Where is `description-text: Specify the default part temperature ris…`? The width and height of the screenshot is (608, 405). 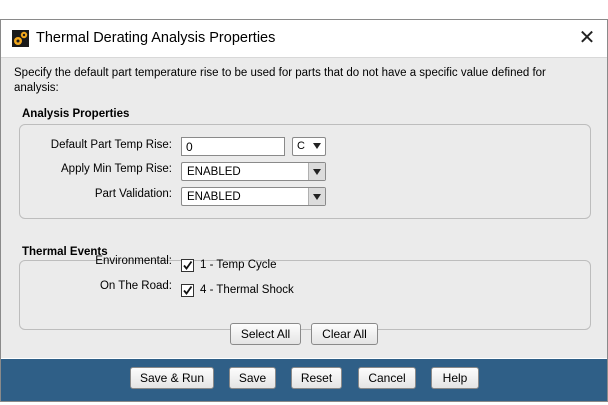
description-text: Specify the default part temperature ris… is located at coordinates (280, 80).